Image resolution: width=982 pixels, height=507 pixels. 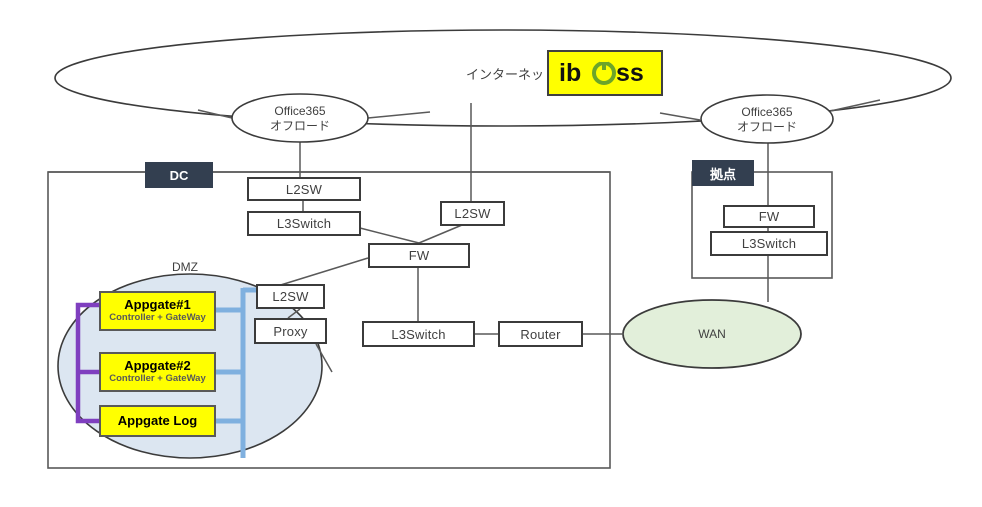 I want to click on appgate-log-title: Appgate Log, so click(x=157, y=420).